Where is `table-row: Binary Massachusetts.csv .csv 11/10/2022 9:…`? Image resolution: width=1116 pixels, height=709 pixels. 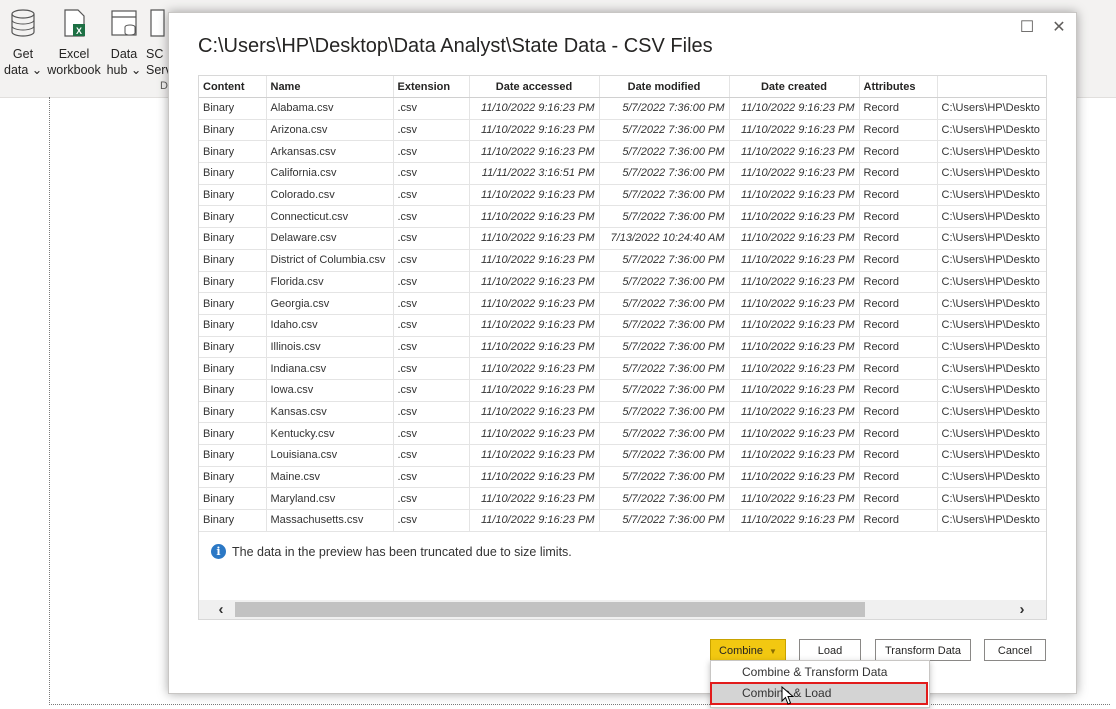 table-row: Binary Massachusetts.csv .csv 11/10/2022 9:… is located at coordinates (622, 520).